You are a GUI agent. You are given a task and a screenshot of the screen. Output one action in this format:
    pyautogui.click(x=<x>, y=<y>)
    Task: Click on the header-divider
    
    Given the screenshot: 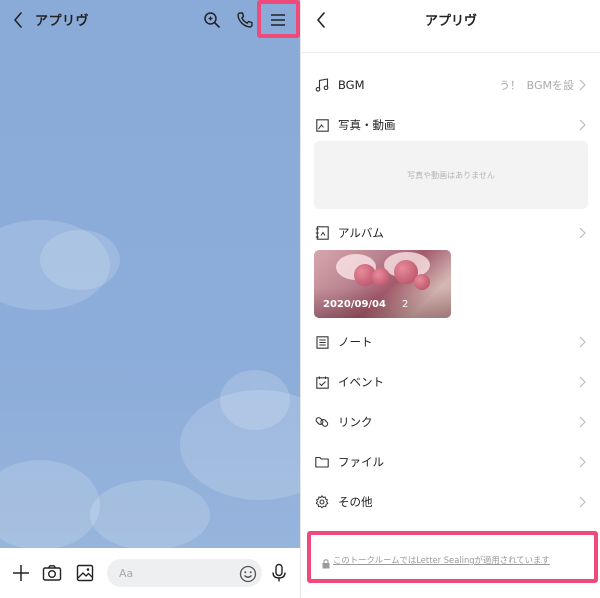 What is the action you would take?
    pyautogui.click(x=450, y=52)
    